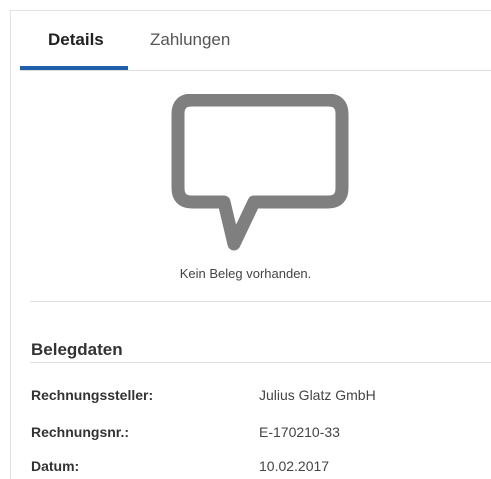  I want to click on field-row-rechnungssteller: Rechnungssteller: Julius Glatz GmbH, so click(261, 397).